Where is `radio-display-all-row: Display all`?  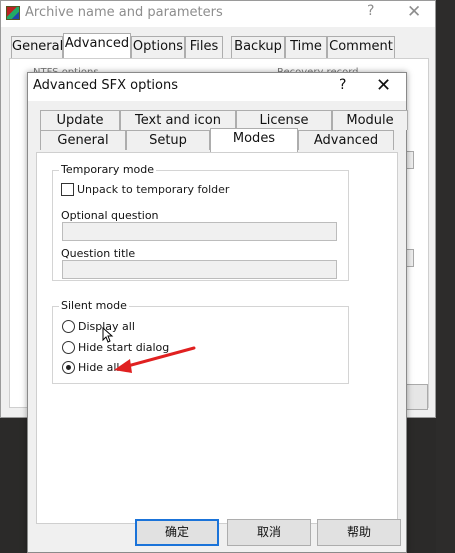 radio-display-all-row: Display all is located at coordinates (98, 326).